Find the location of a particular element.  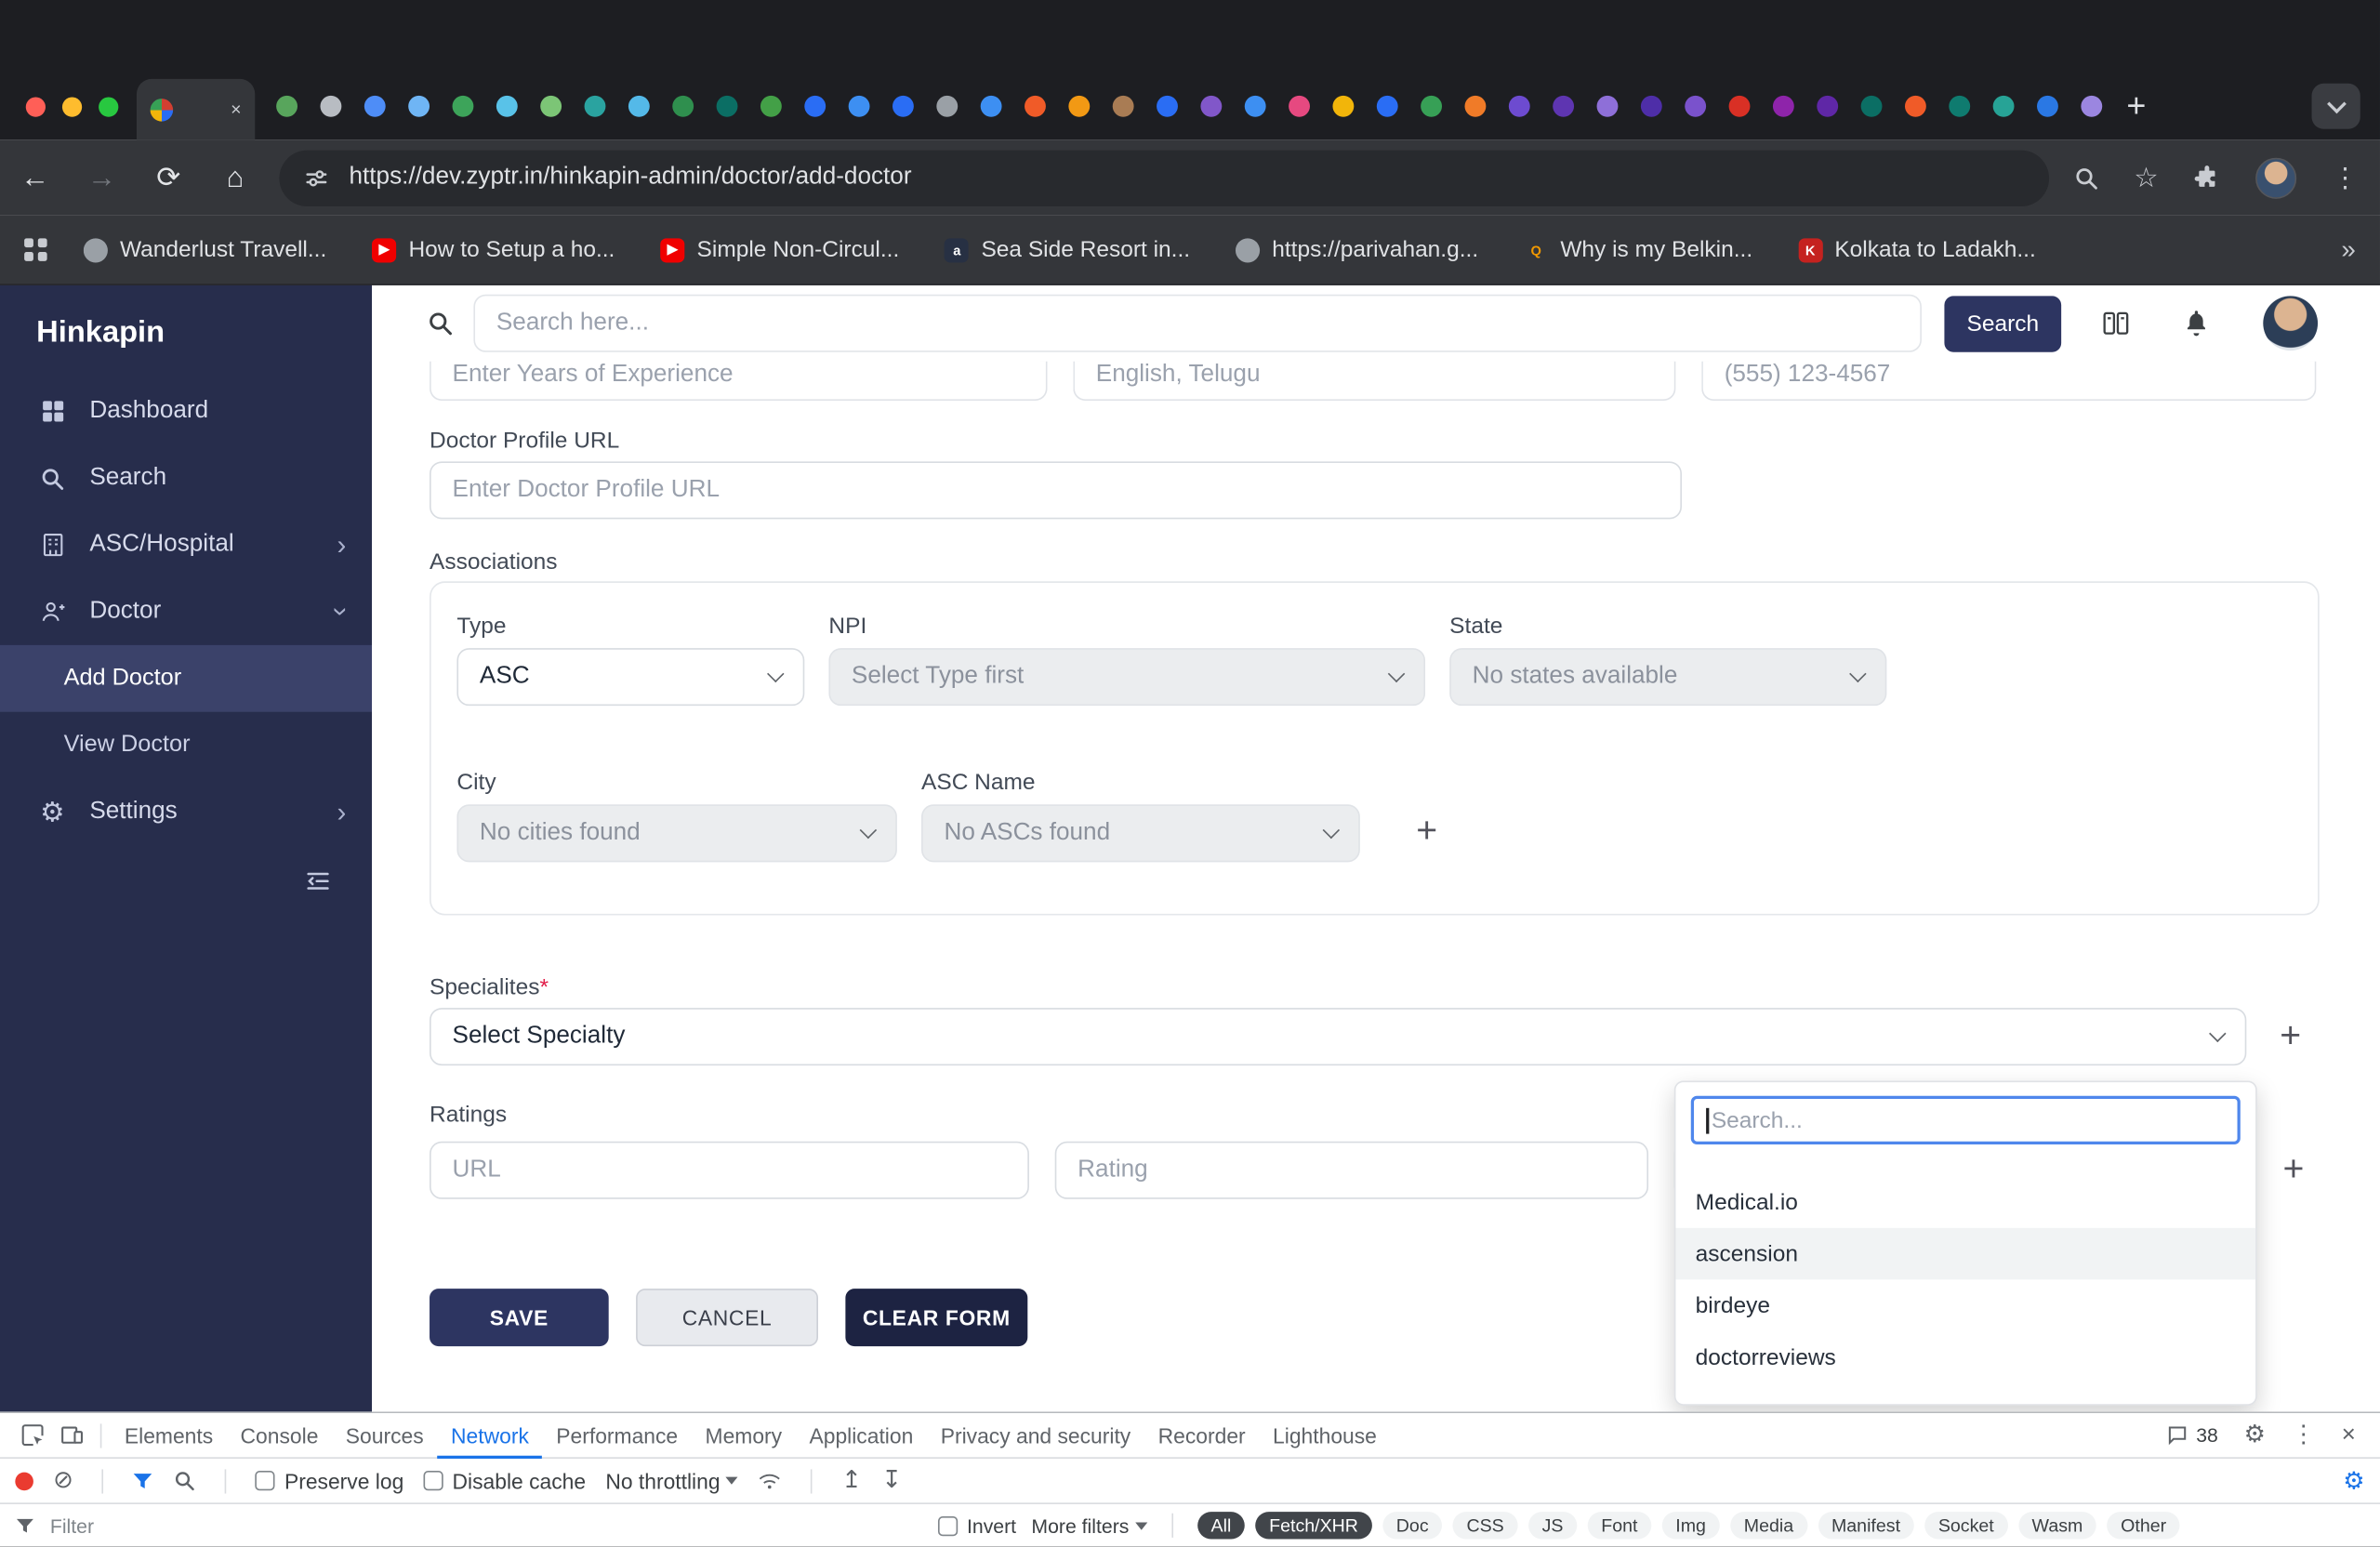

request-type-chip: JS is located at coordinates (1552, 1526).